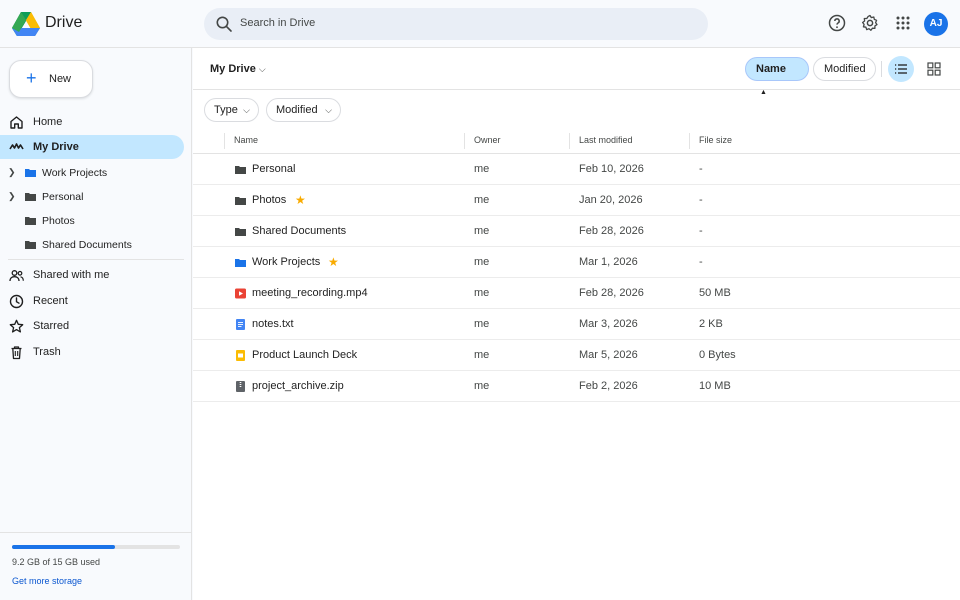  I want to click on tree-item-label: Personal, so click(63, 197).